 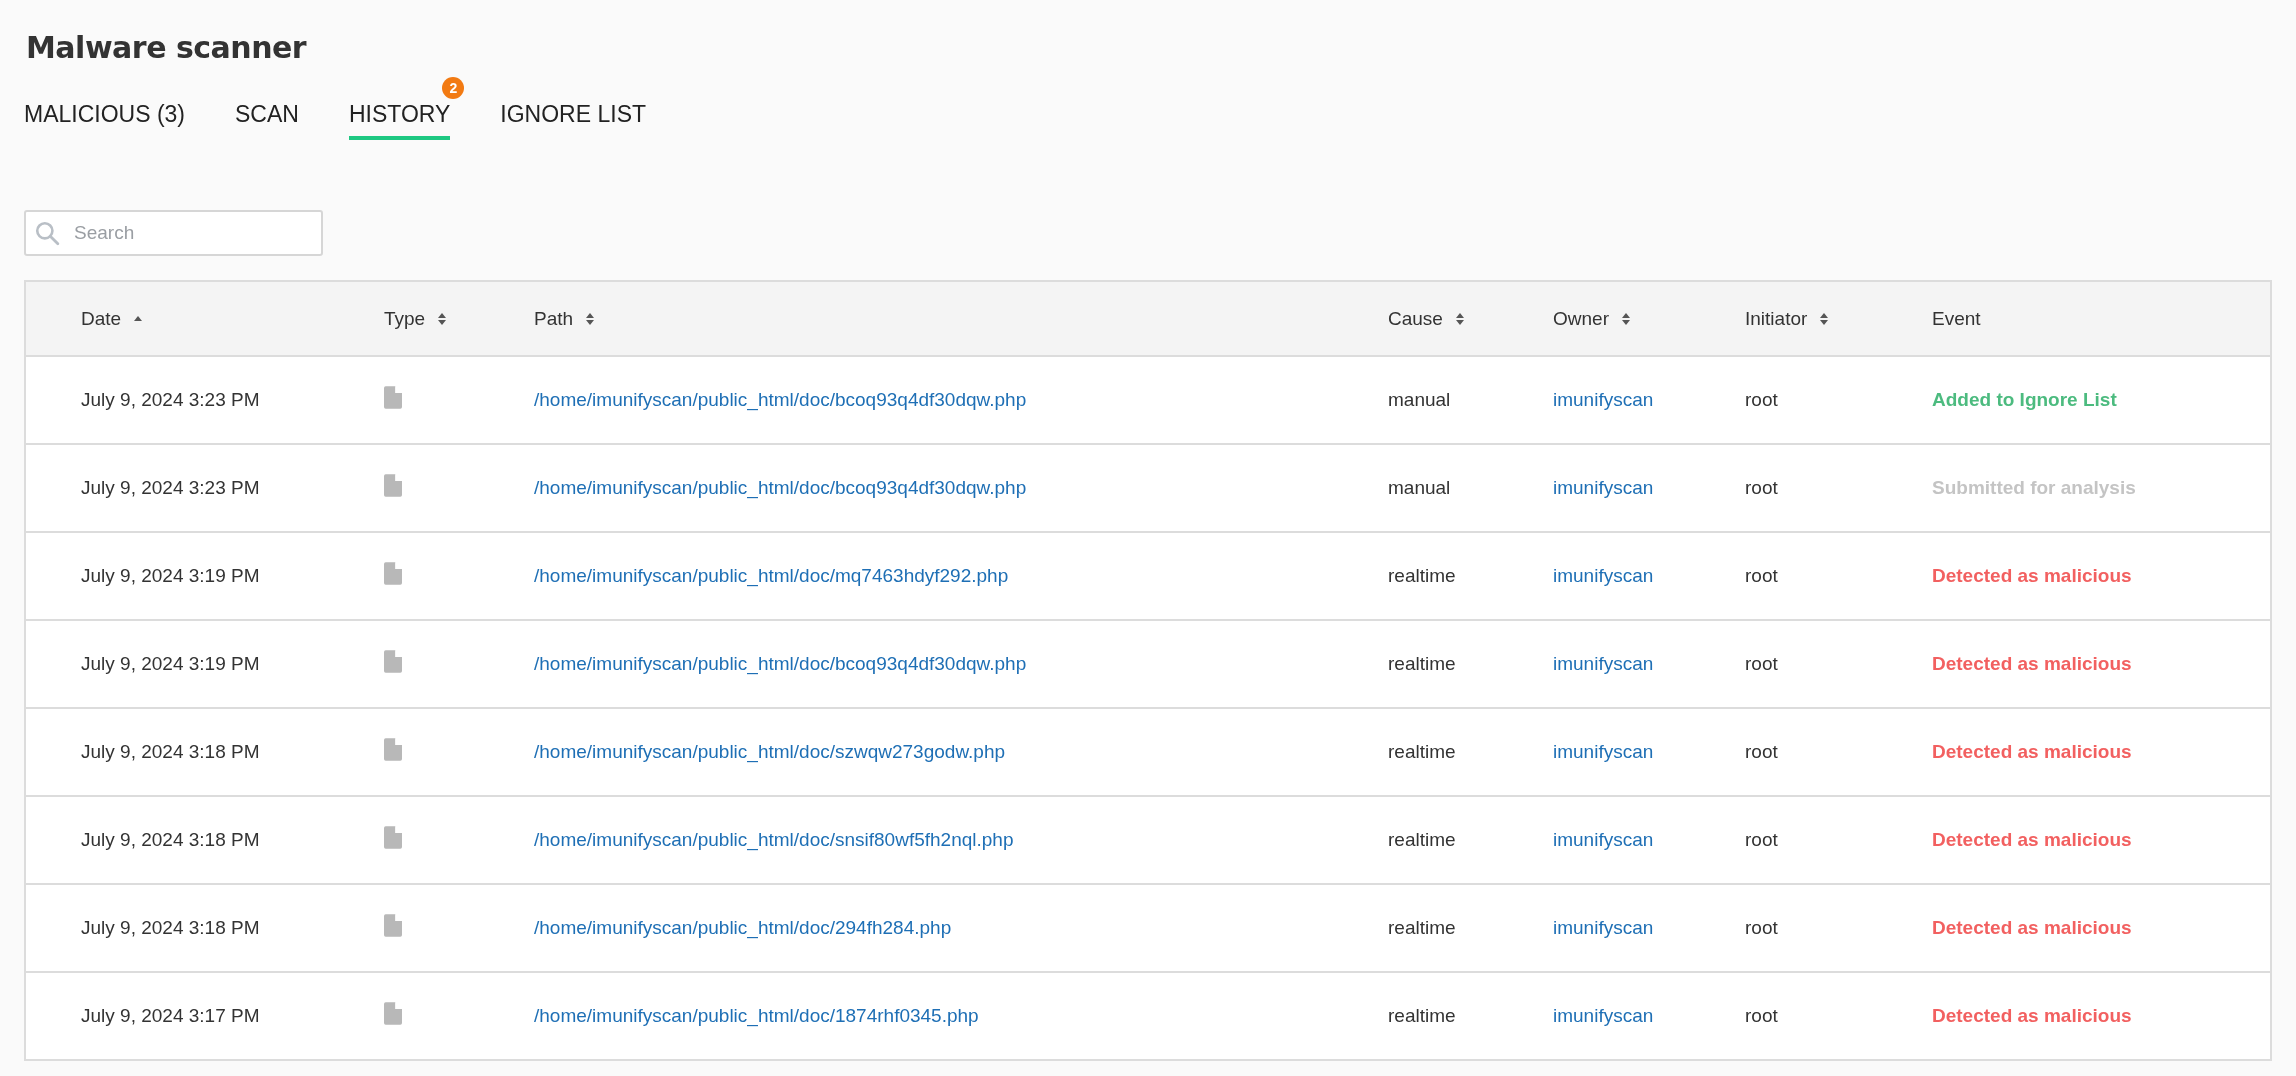 I want to click on file-path-link: /home/imunifyscan/public_html/doc/mq7463hdyf292.php, so click(x=771, y=575).